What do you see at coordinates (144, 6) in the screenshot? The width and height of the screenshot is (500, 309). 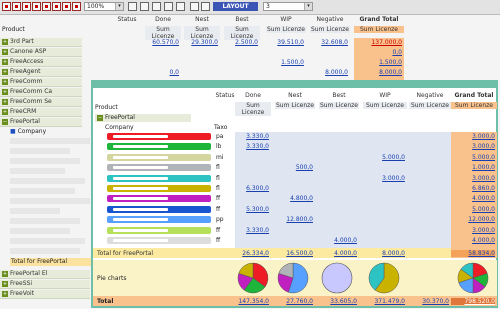 I see `prev-icon` at bounding box center [144, 6].